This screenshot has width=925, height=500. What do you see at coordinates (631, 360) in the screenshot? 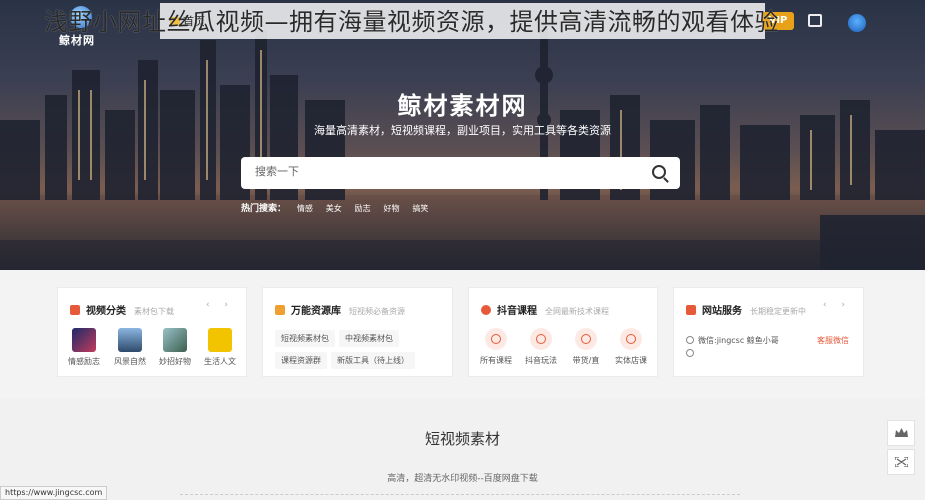
I see `course-label: 实体店课` at bounding box center [631, 360].